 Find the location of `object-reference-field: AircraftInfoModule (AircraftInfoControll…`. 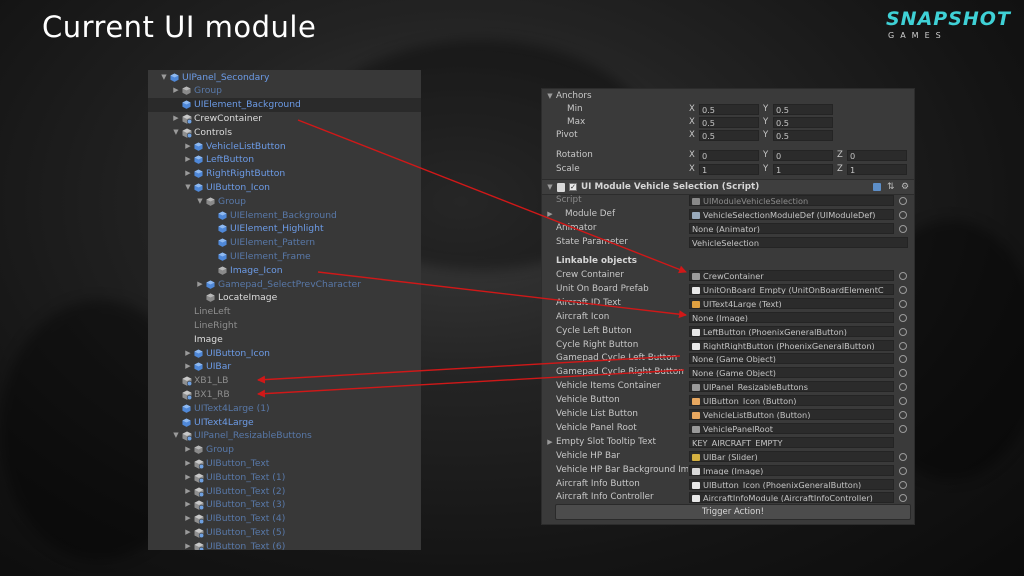

object-reference-field: AircraftInfoModule (AircraftInfoControll… is located at coordinates (791, 498).